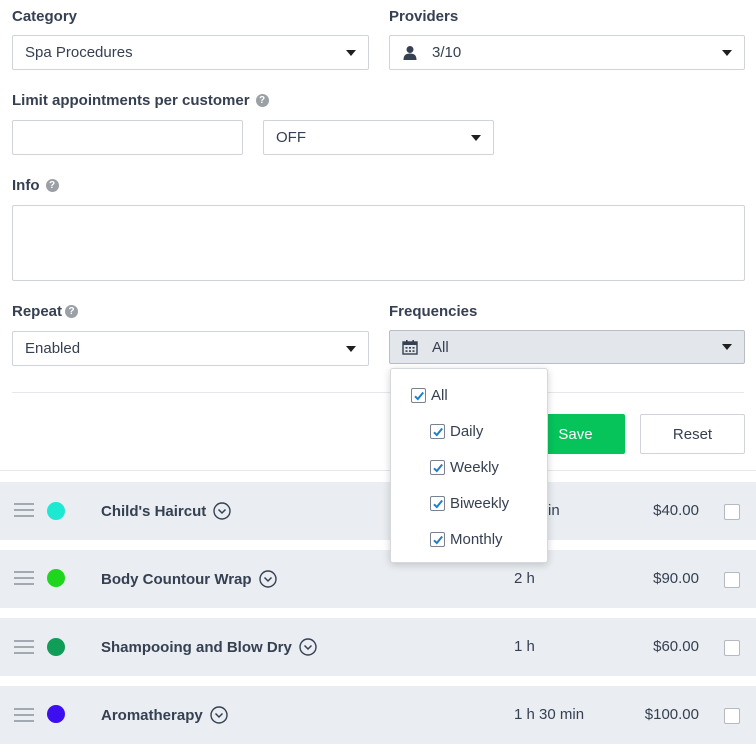 This screenshot has width=756, height=748. Describe the element at coordinates (671, 714) in the screenshot. I see `service-price: $100.00` at that location.